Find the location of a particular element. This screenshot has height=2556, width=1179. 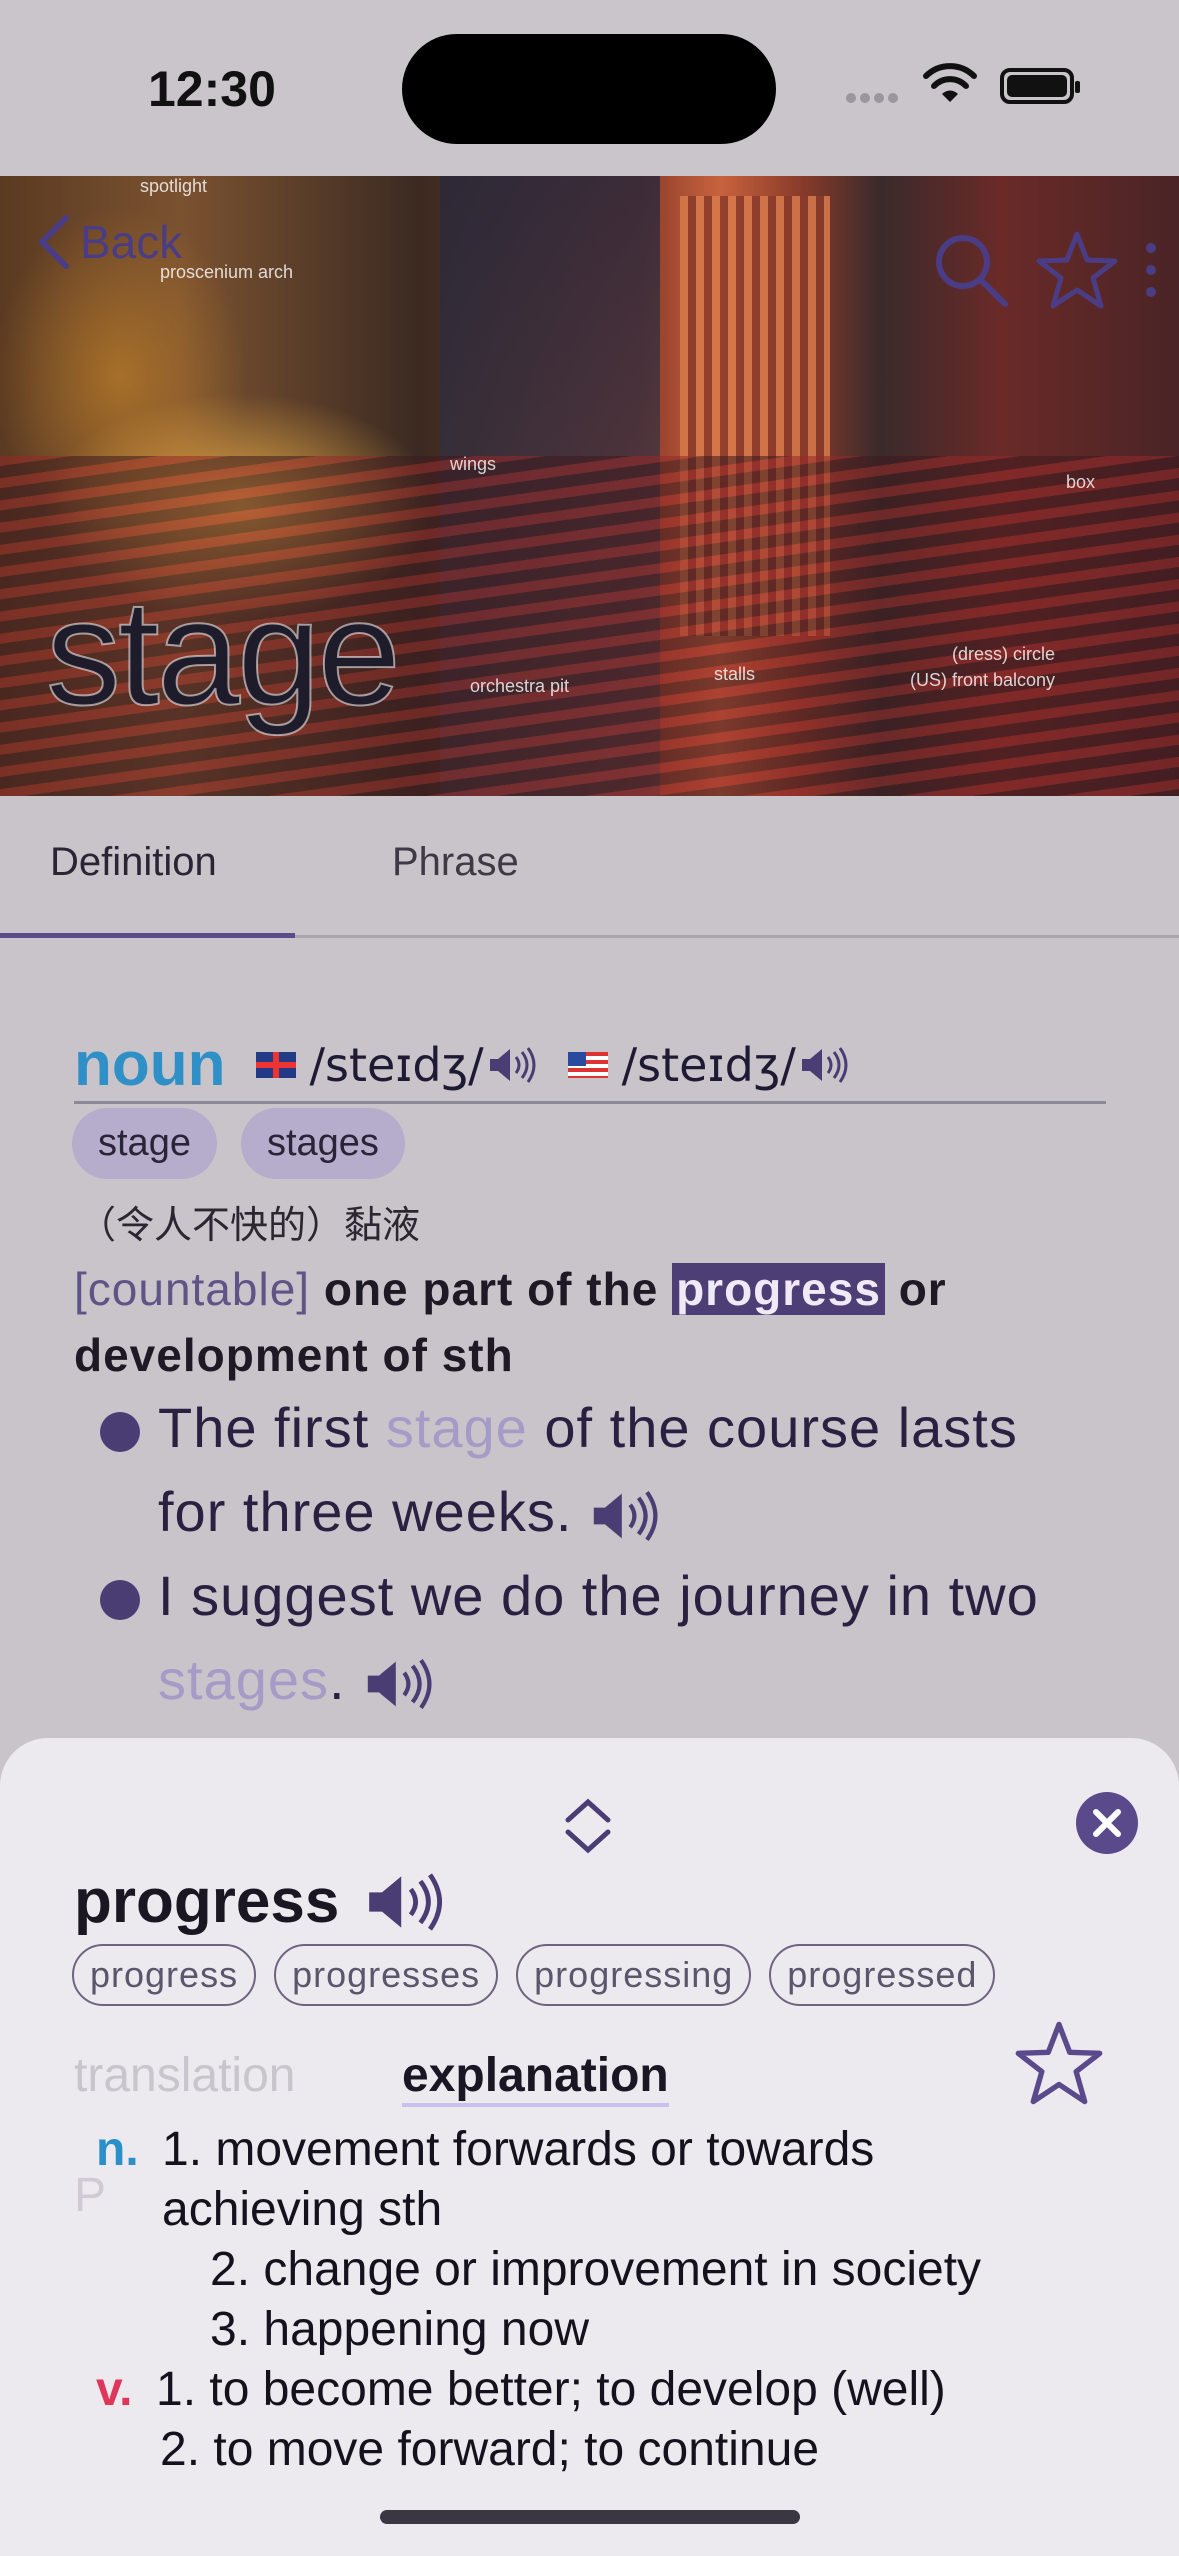

sense-line: achieving sth is located at coordinates (302, 2209).